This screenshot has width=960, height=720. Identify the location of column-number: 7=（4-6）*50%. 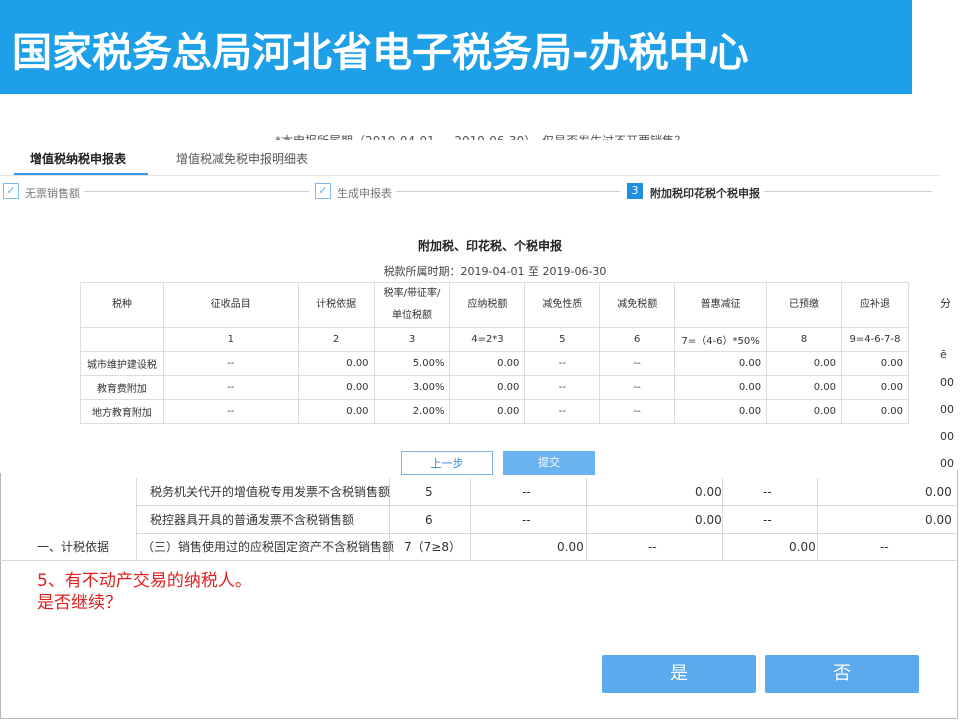
(721, 339).